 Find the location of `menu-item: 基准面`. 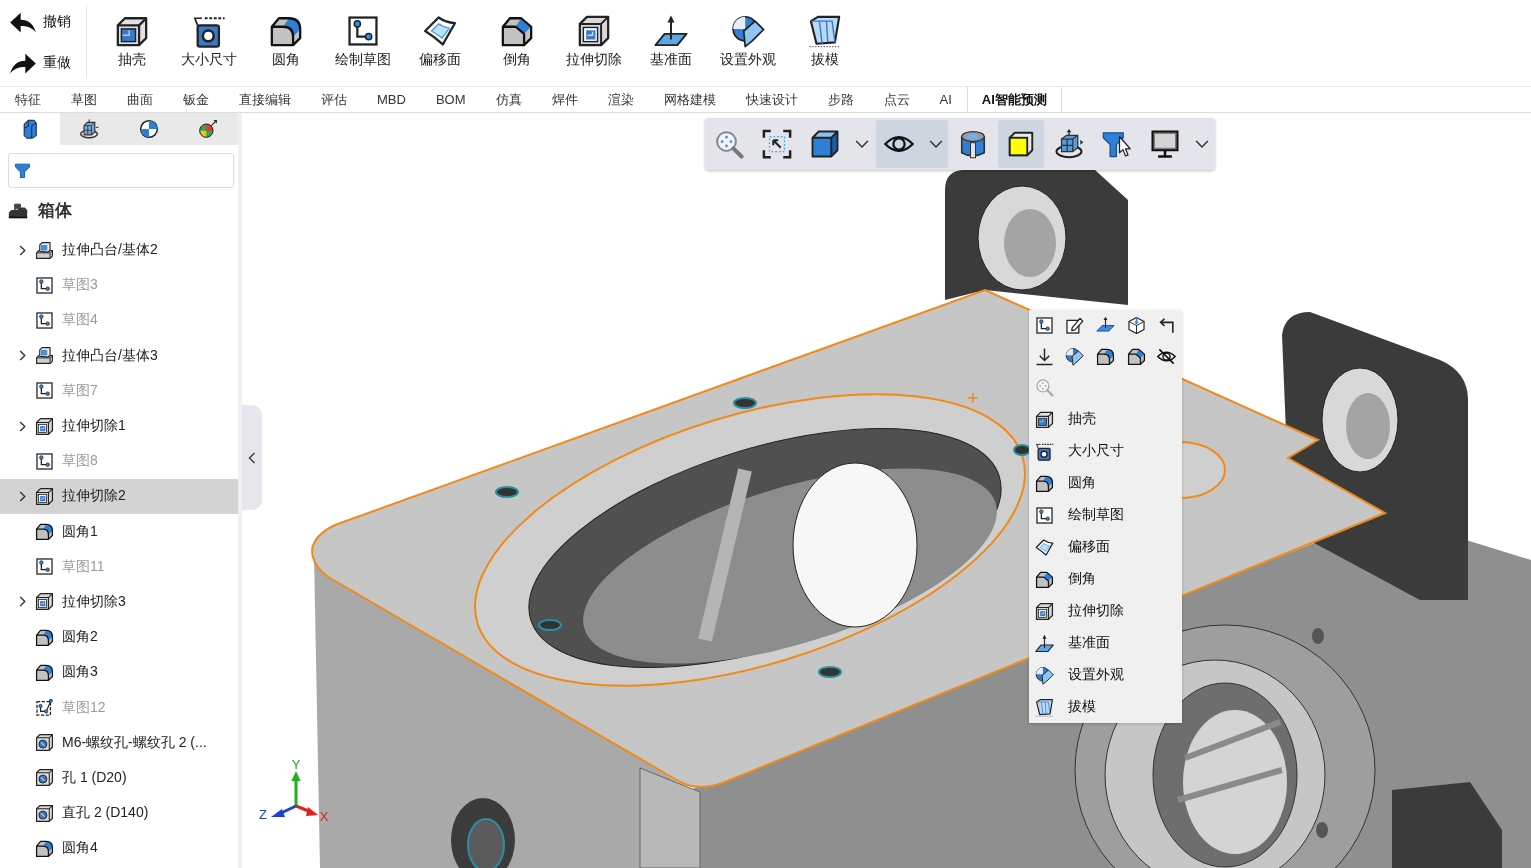

menu-item: 基准面 is located at coordinates (1105, 643).